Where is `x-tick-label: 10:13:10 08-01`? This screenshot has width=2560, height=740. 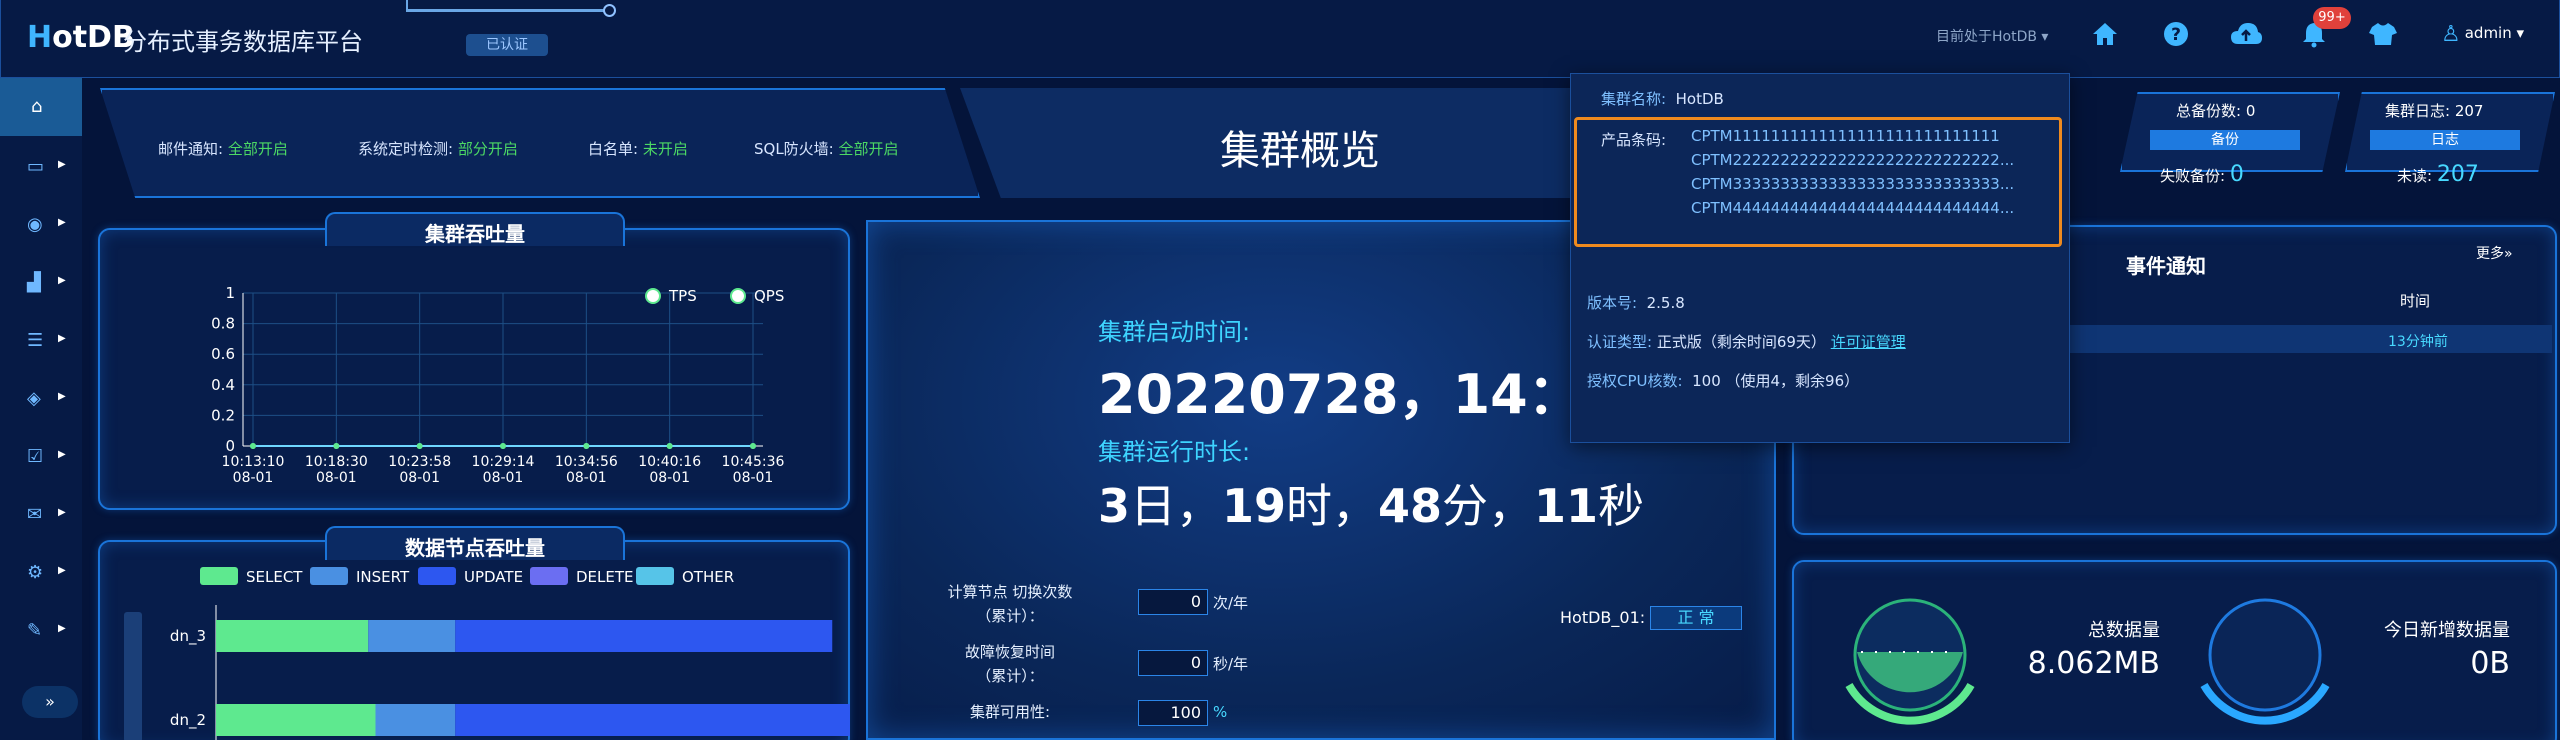
x-tick-label: 10:13:10 08-01 is located at coordinates (253, 470).